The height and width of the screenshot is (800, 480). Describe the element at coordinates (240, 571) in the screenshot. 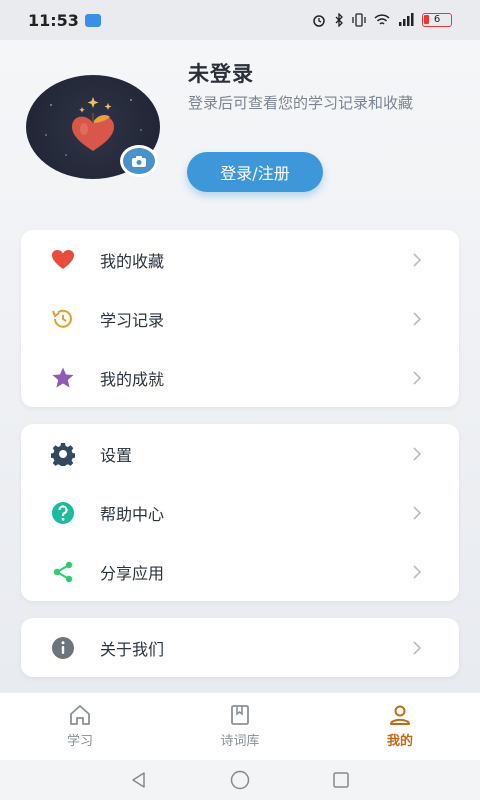

I see `menu-item-share: 分享应用` at that location.